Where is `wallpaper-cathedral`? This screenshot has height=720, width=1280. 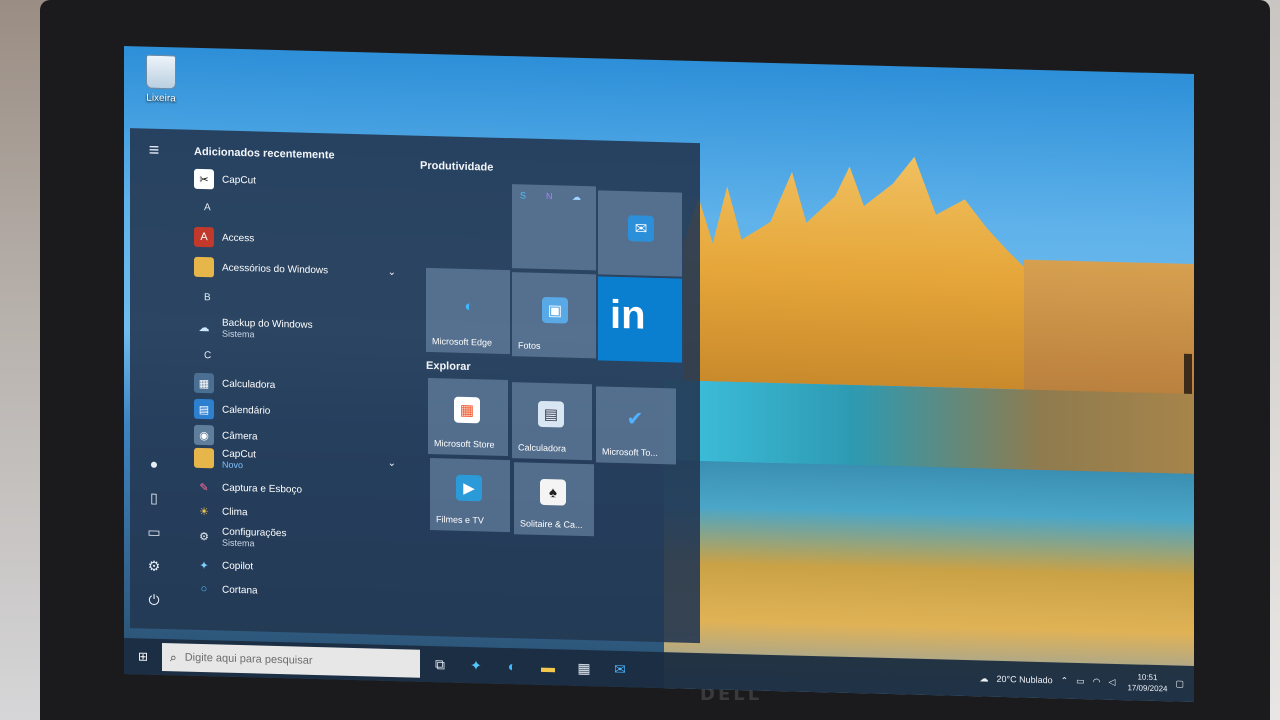
wallpaper-cathedral is located at coordinates (864, 270).